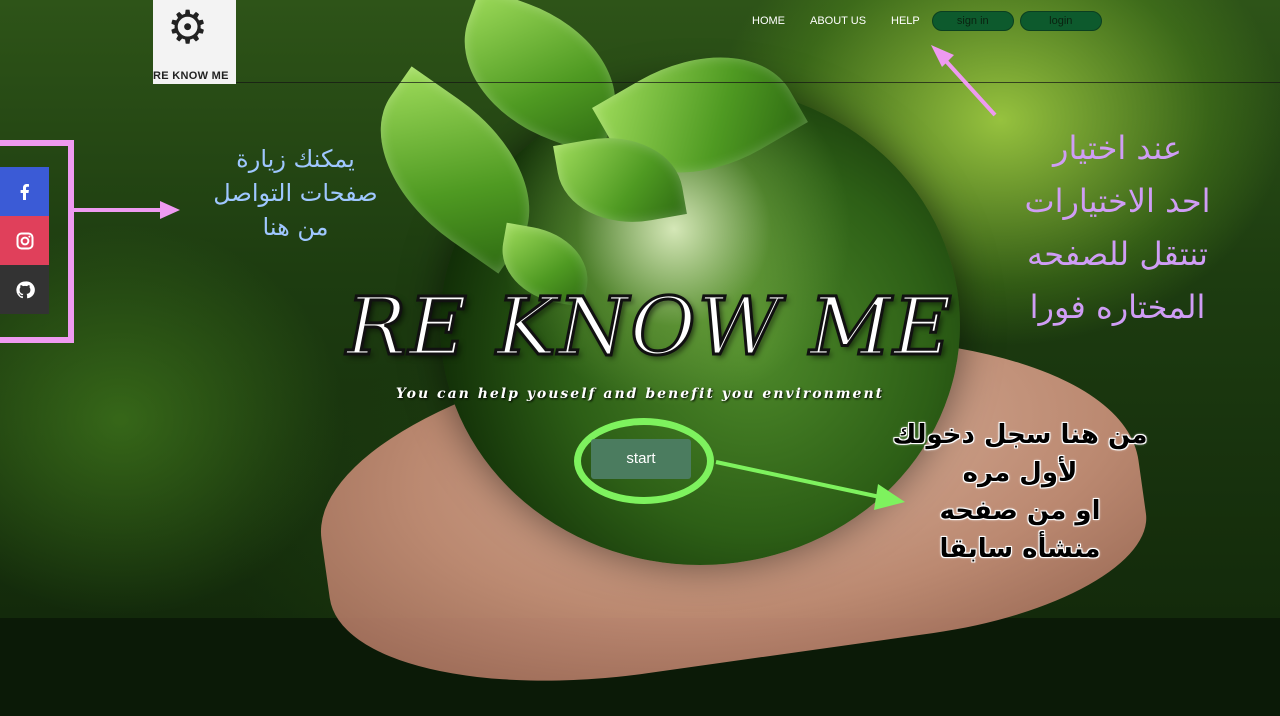 This screenshot has height=716, width=1280. What do you see at coordinates (1060, 21) in the screenshot?
I see `login-button: login` at bounding box center [1060, 21].